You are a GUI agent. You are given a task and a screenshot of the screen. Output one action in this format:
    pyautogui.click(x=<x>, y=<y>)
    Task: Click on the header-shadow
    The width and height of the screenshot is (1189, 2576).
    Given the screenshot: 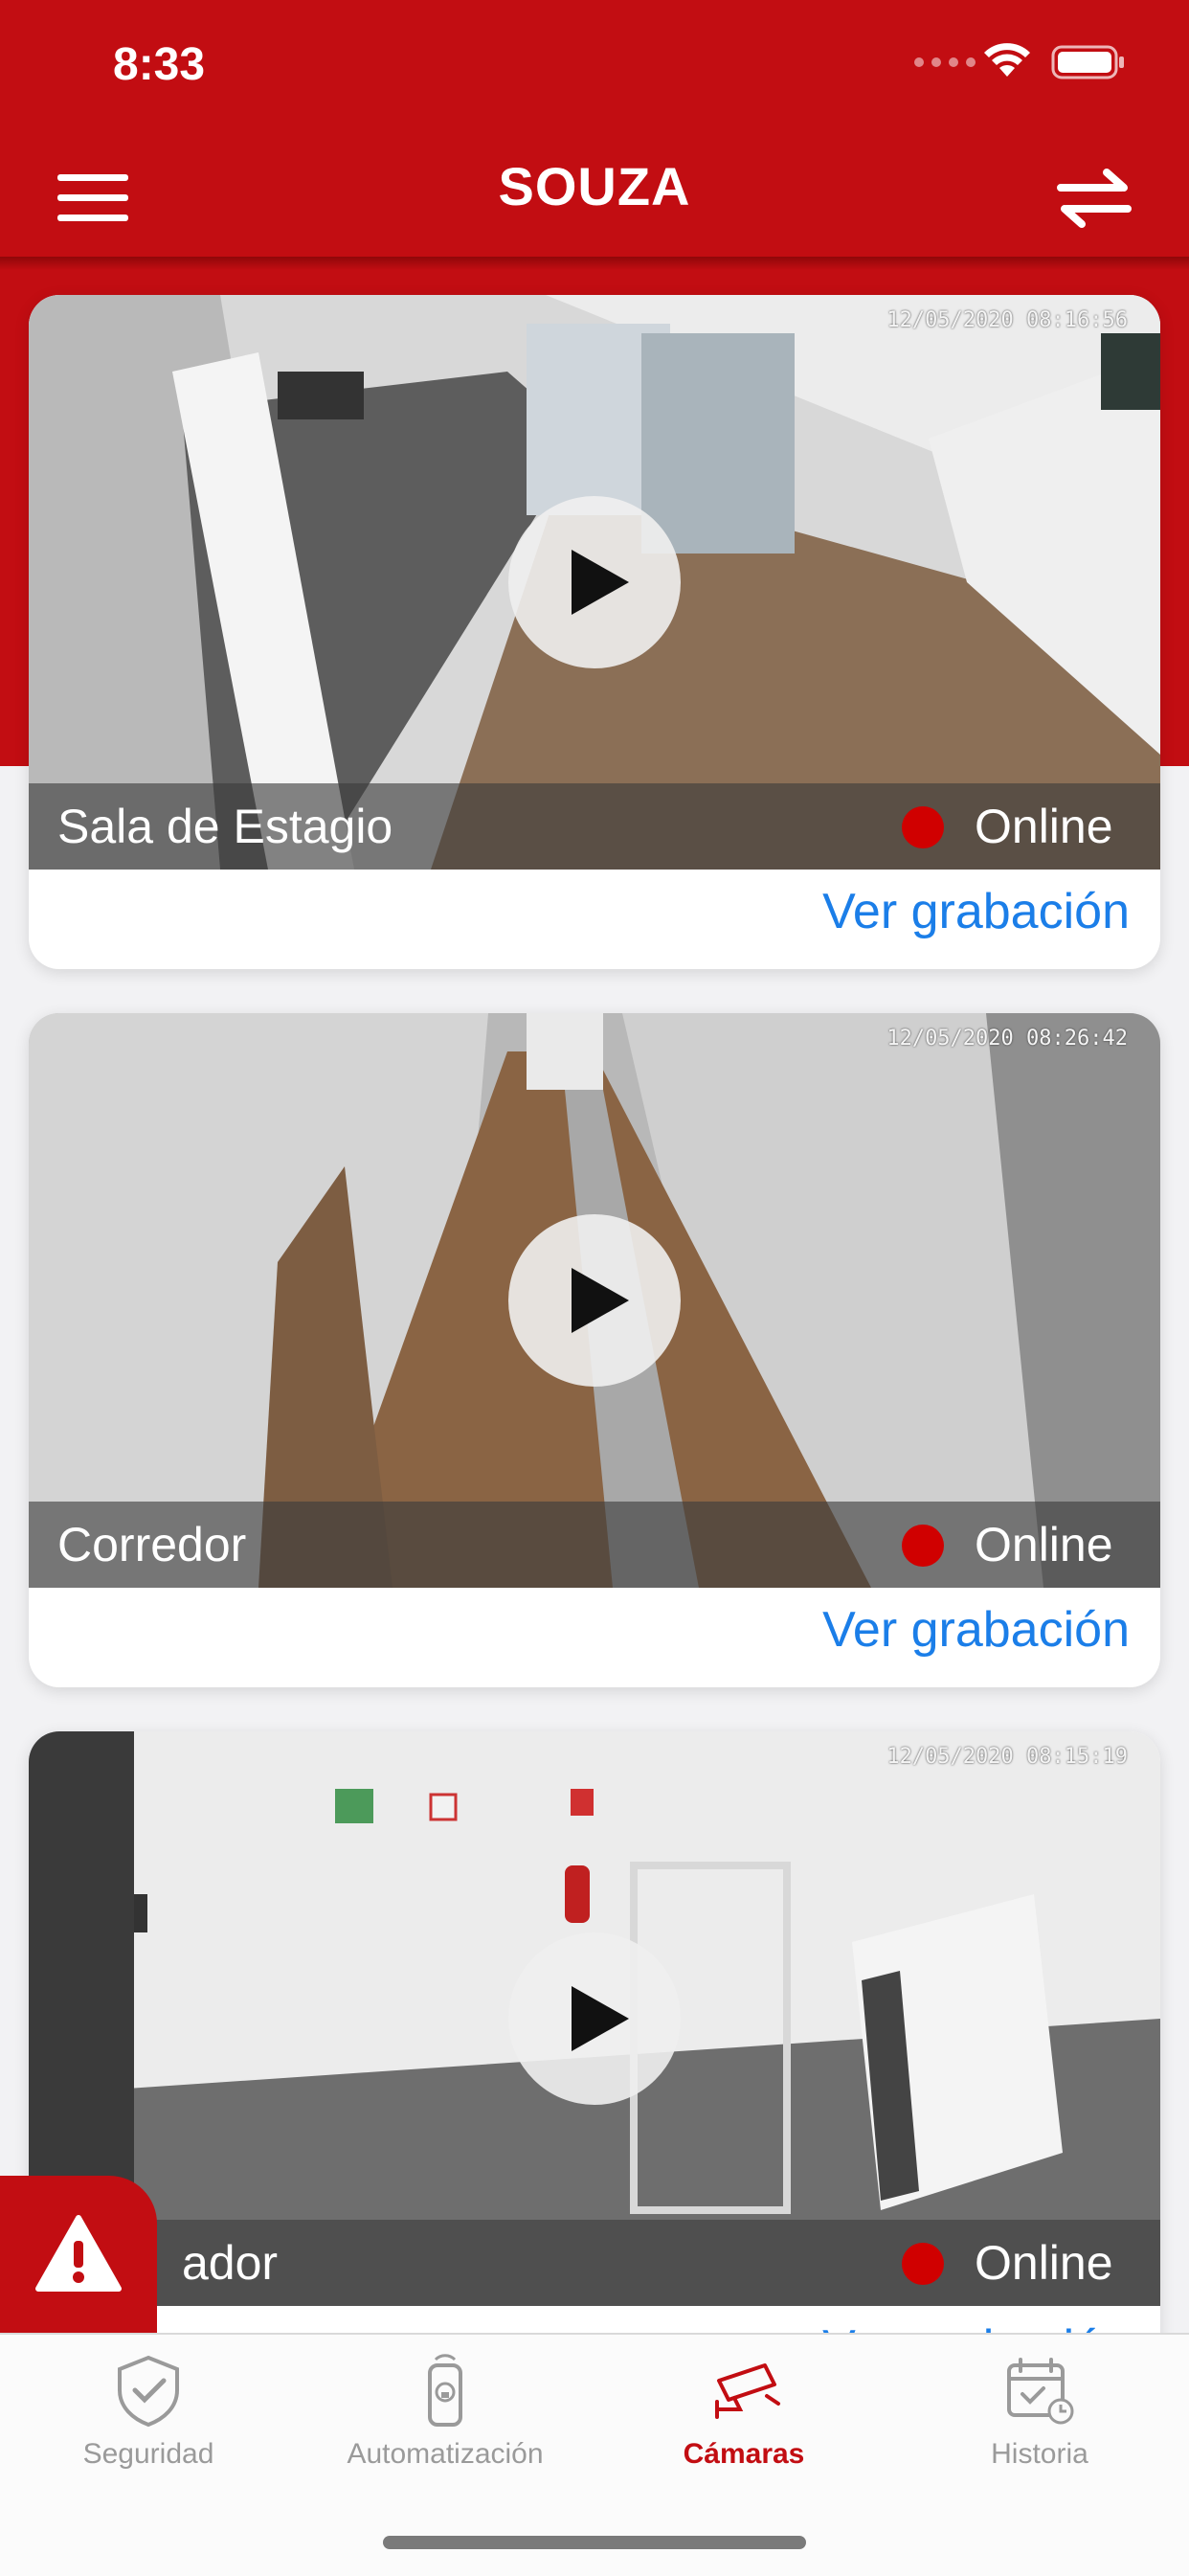 What is the action you would take?
    pyautogui.click(x=594, y=263)
    